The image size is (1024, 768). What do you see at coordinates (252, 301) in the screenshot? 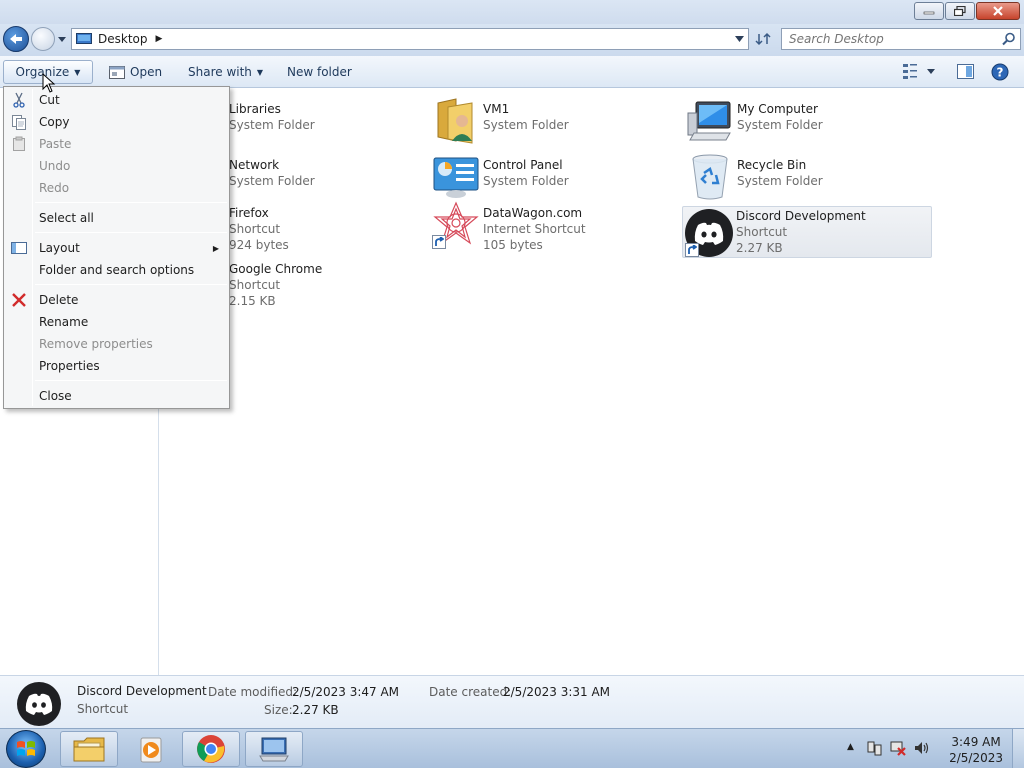
I see `item-size: 2.15 KB` at bounding box center [252, 301].